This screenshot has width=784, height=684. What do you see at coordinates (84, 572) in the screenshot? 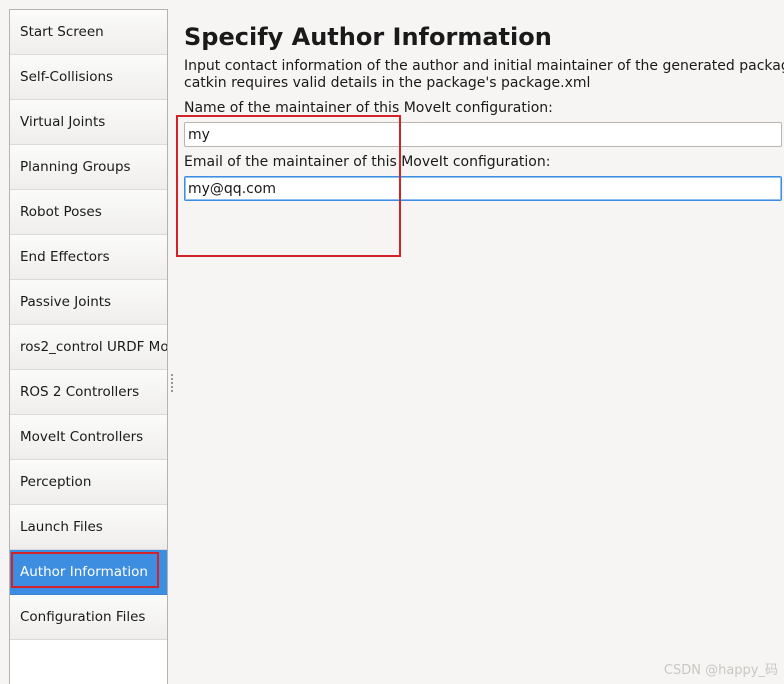
I see `sidebar-item-label: Author Information` at bounding box center [84, 572].